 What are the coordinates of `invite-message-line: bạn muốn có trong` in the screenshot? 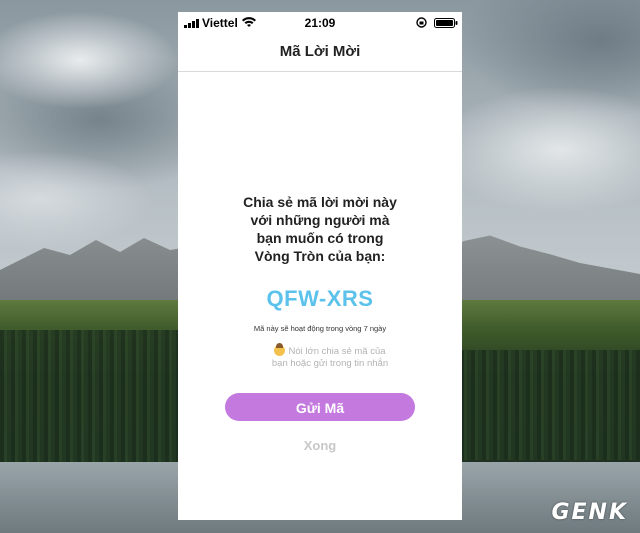 It's located at (320, 238).